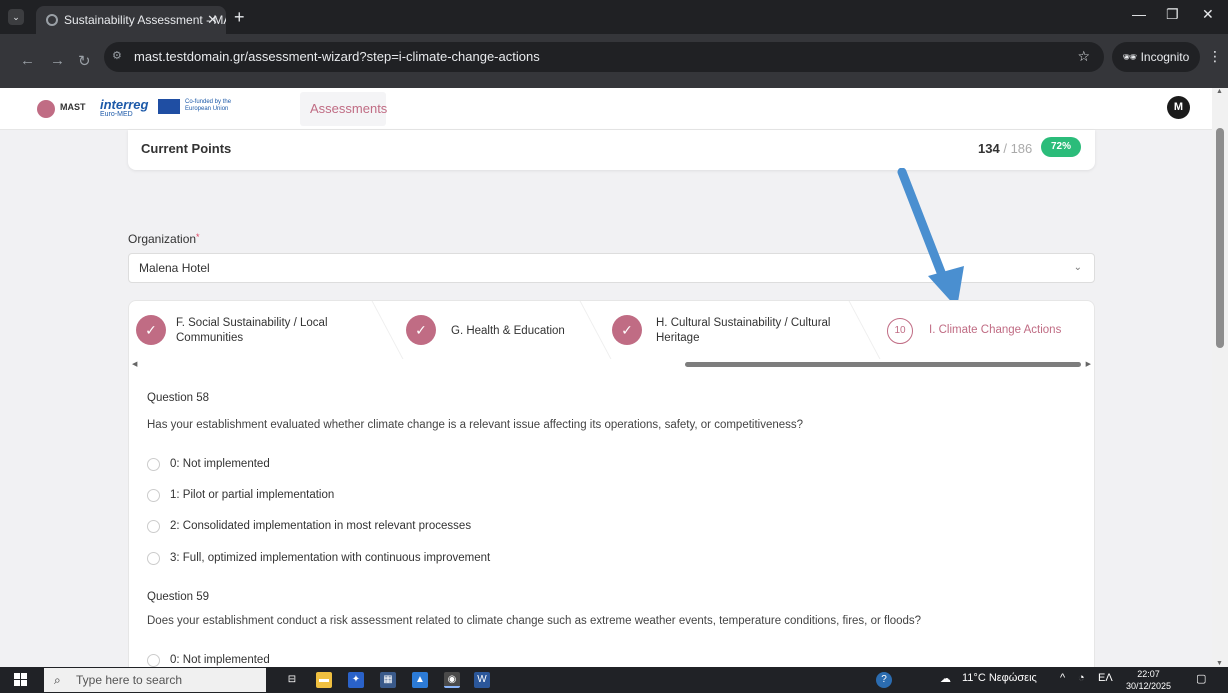 The image size is (1228, 693). I want to click on file-explorer-icon: ▬, so click(324, 680).